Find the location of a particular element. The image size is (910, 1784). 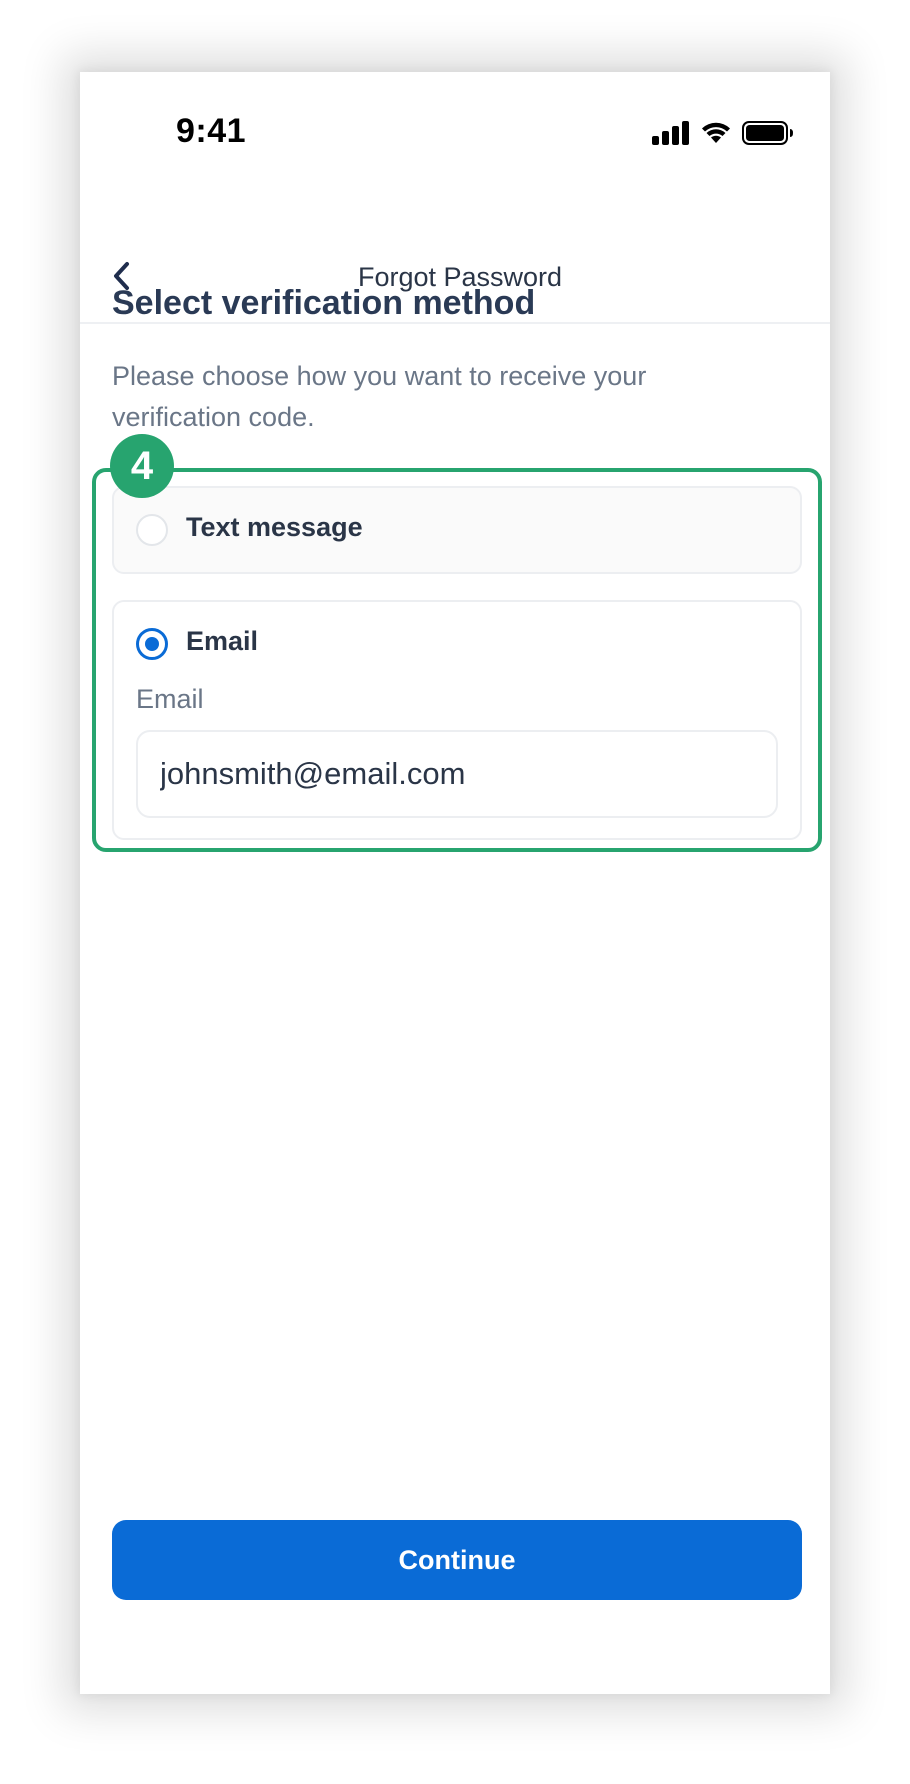

status-bar: 9:41 is located at coordinates (455, 127).